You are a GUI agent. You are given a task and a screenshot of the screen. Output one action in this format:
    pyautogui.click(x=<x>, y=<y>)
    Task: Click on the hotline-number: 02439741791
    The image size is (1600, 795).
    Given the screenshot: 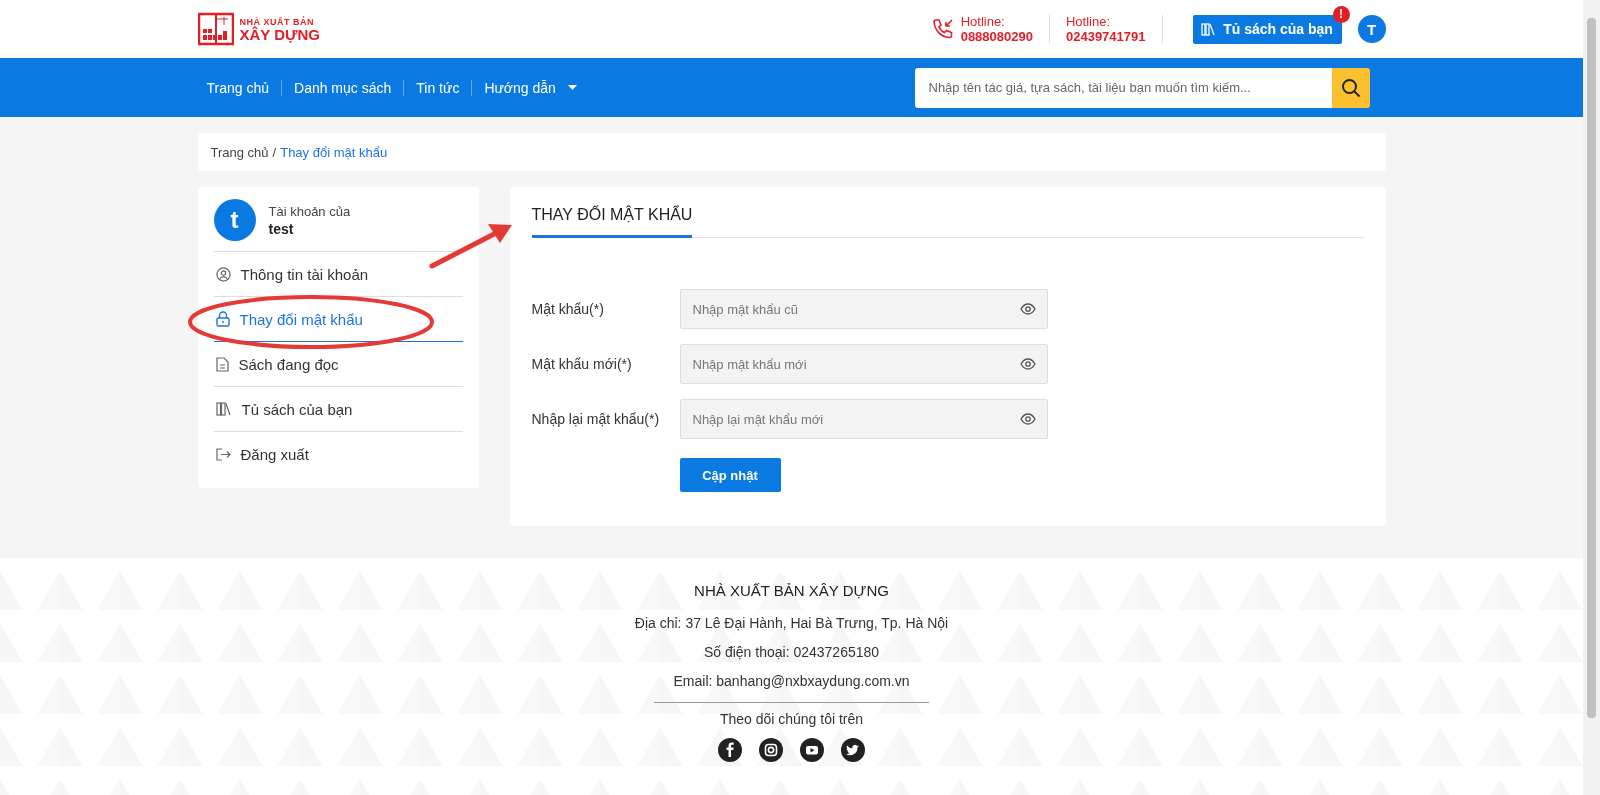 What is the action you would take?
    pyautogui.click(x=1105, y=36)
    